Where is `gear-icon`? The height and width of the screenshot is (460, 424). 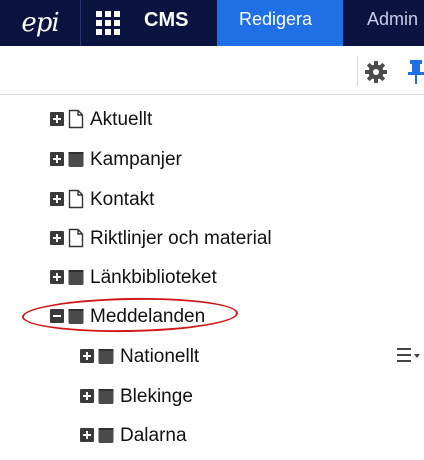
gear-icon is located at coordinates (376, 72).